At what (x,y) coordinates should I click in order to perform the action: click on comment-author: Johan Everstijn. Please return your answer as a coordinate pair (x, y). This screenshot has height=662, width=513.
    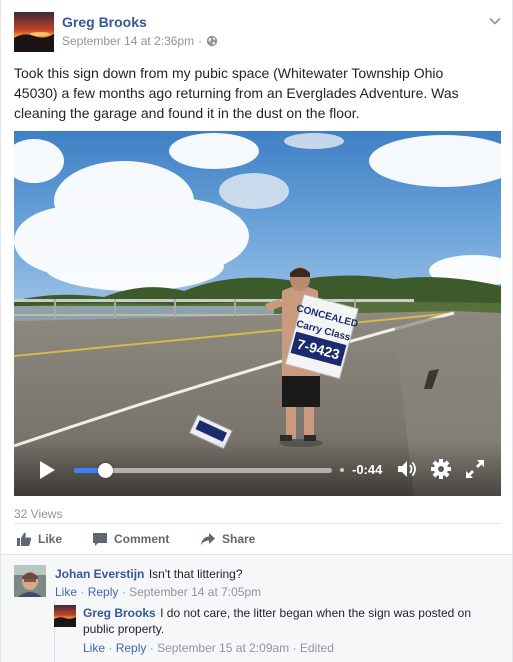
    Looking at the image, I should click on (99, 574).